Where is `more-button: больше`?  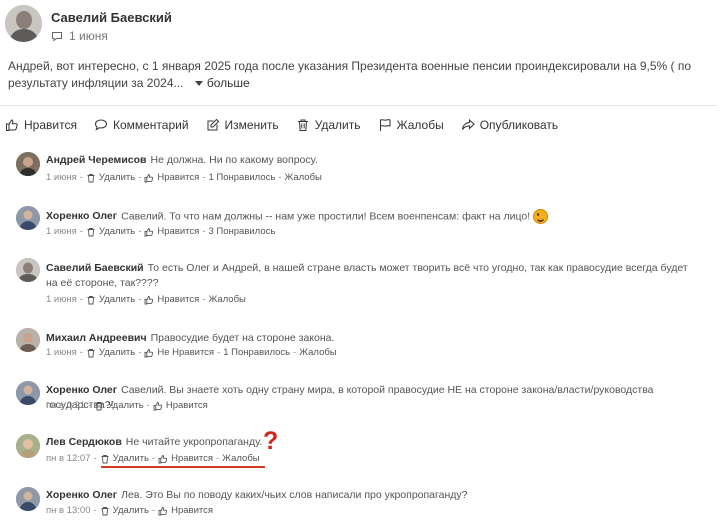
more-button: больше is located at coordinates (218, 83).